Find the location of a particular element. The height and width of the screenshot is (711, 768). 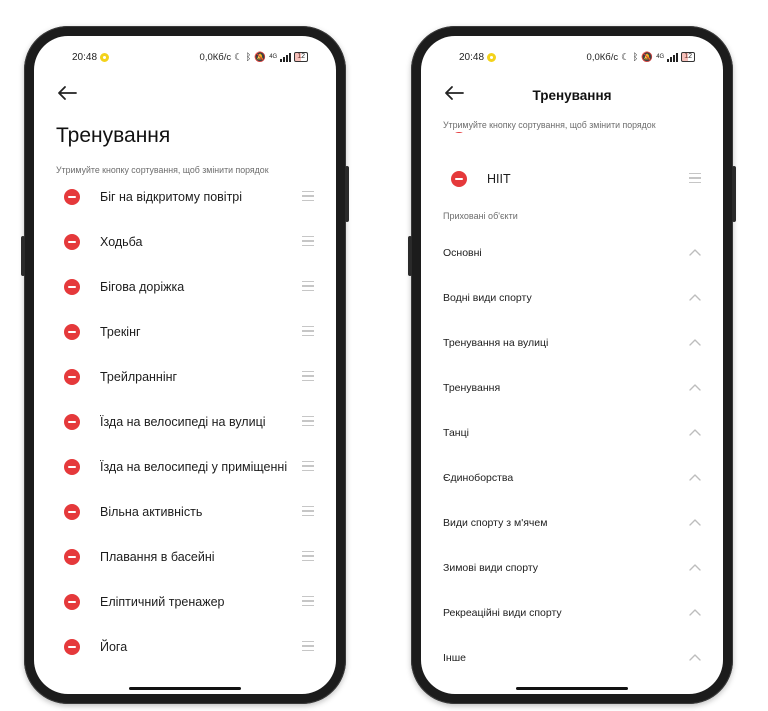

category-label: Види спорту з м'ячем is located at coordinates (495, 523).